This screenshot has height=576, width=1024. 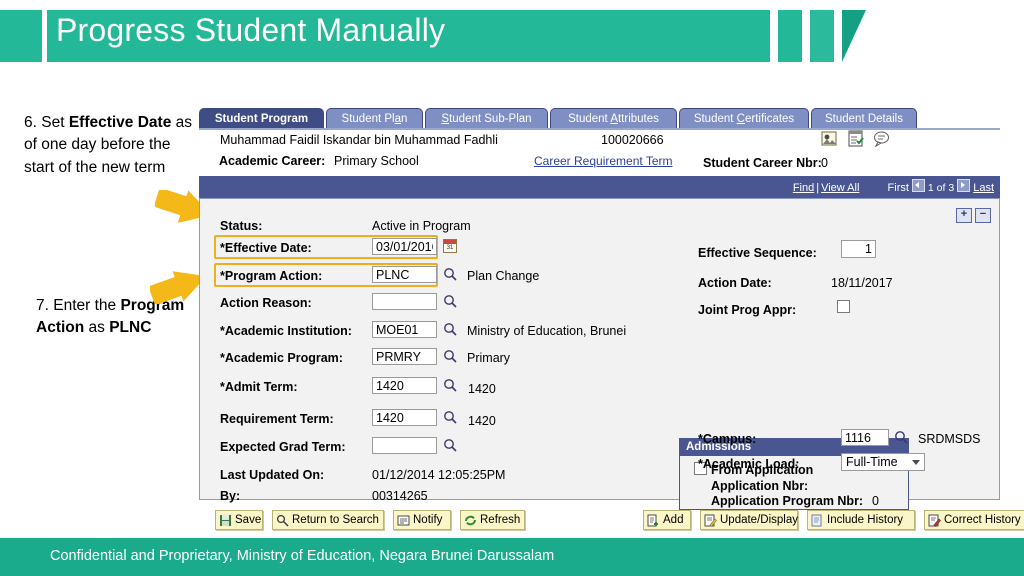 What do you see at coordinates (898, 188) in the screenshot?
I see `first-label: First` at bounding box center [898, 188].